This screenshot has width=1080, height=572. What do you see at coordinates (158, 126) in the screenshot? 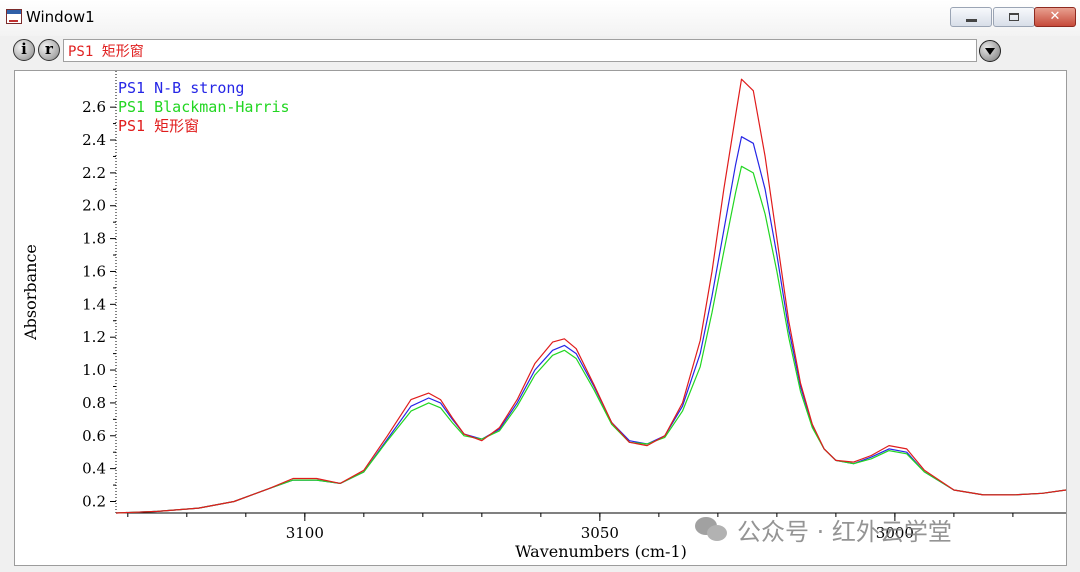
I see `legend-entry-2: PS1 矩形窗` at bounding box center [158, 126].